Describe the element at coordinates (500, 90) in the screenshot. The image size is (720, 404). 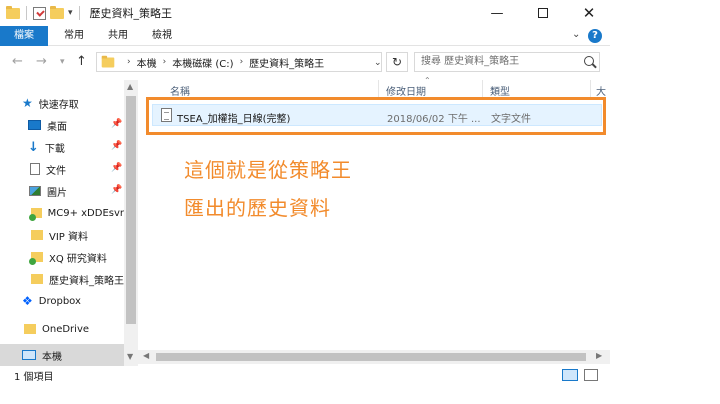
I see `column-header-type: 類型` at that location.